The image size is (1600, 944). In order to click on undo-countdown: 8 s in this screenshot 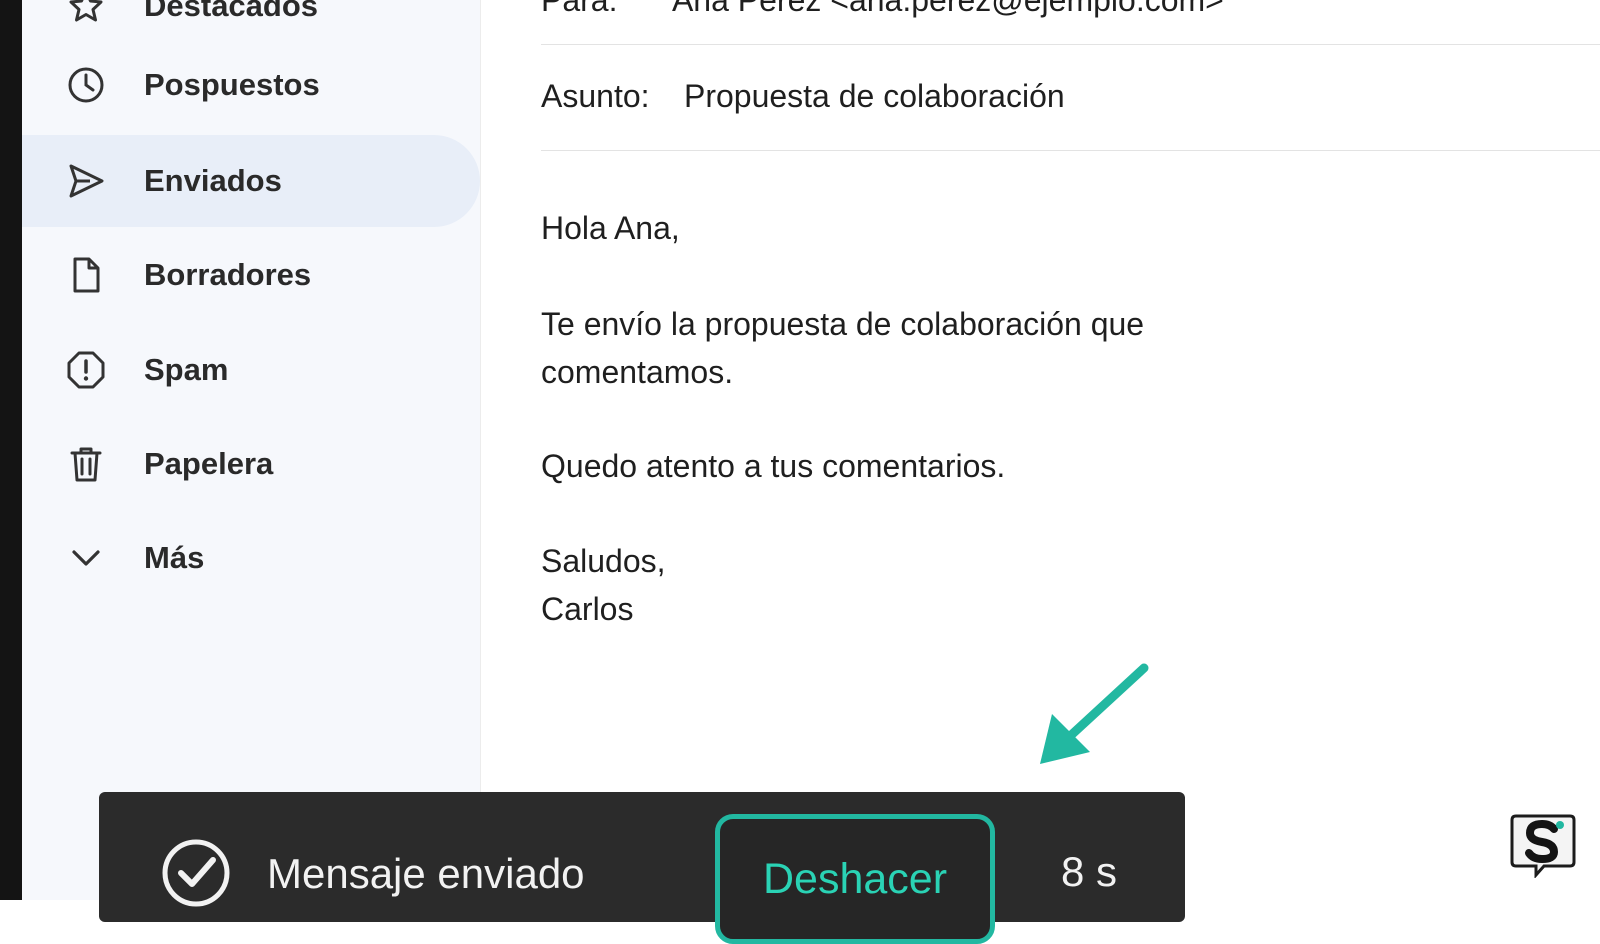, I will do `click(1089, 871)`.